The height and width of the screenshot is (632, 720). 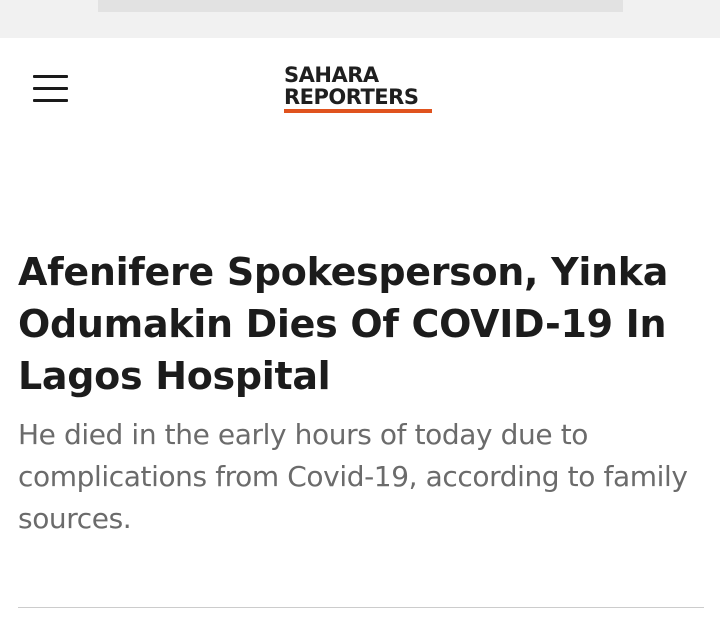 I want to click on ad-placeholder, so click(x=360, y=6).